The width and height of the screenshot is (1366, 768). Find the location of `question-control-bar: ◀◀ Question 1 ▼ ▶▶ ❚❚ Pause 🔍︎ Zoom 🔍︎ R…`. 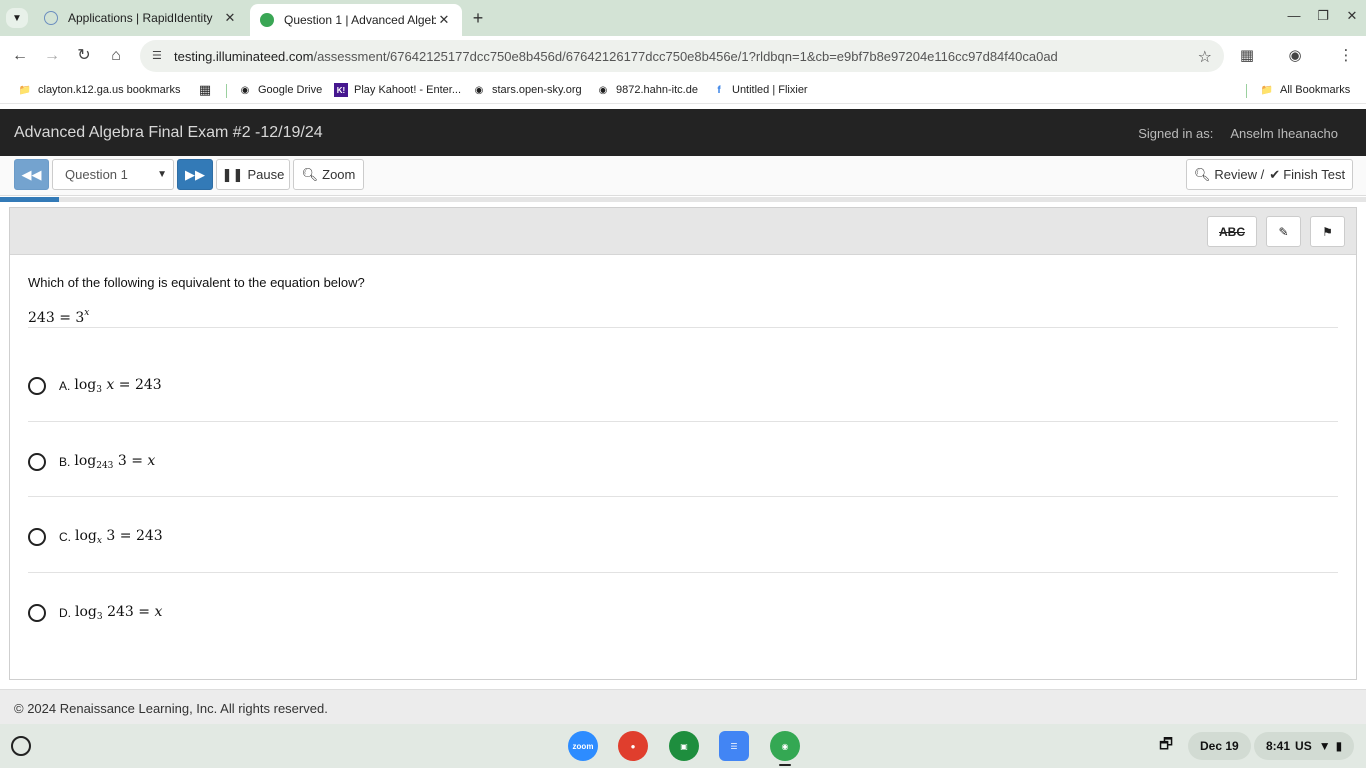

question-control-bar: ◀◀ Question 1 ▼ ▶▶ ❚❚ Pause 🔍︎ Zoom 🔍︎ R… is located at coordinates (683, 176).